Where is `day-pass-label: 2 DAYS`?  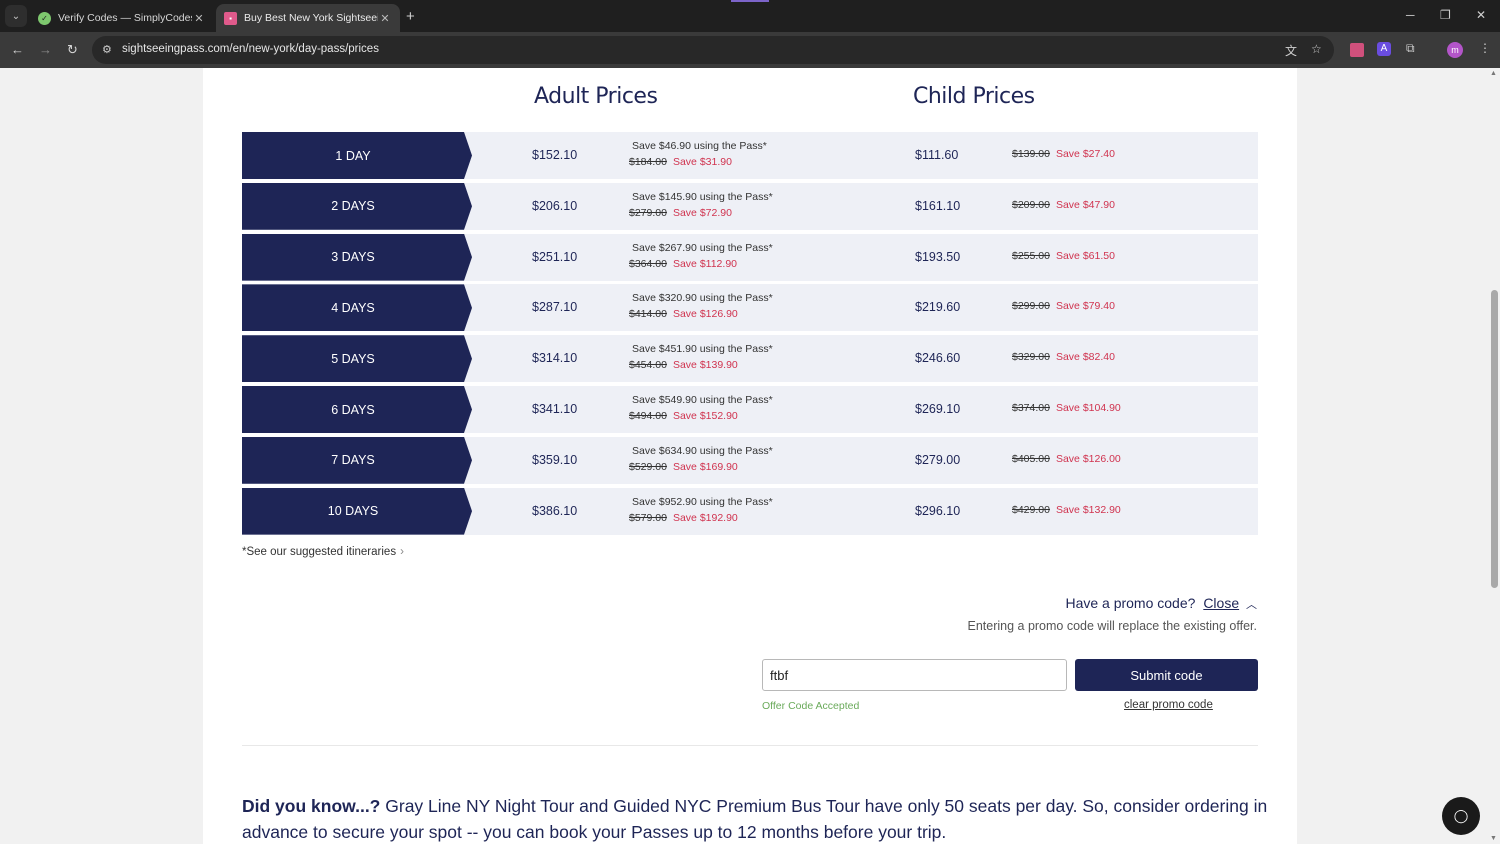 day-pass-label: 2 DAYS is located at coordinates (357, 206).